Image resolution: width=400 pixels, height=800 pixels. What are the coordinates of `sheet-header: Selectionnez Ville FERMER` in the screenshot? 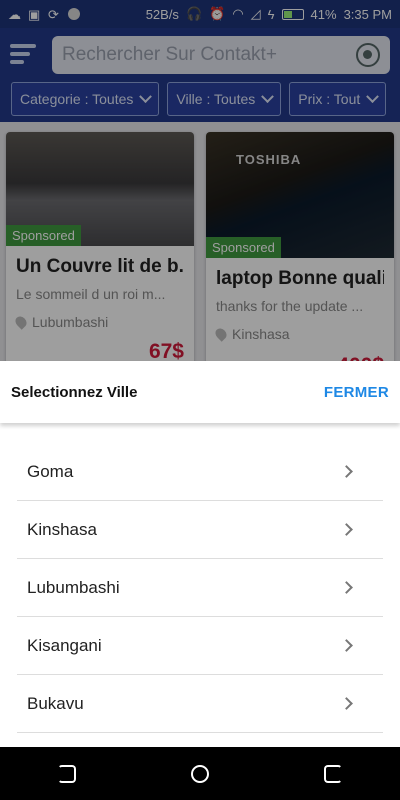 It's located at (200, 392).